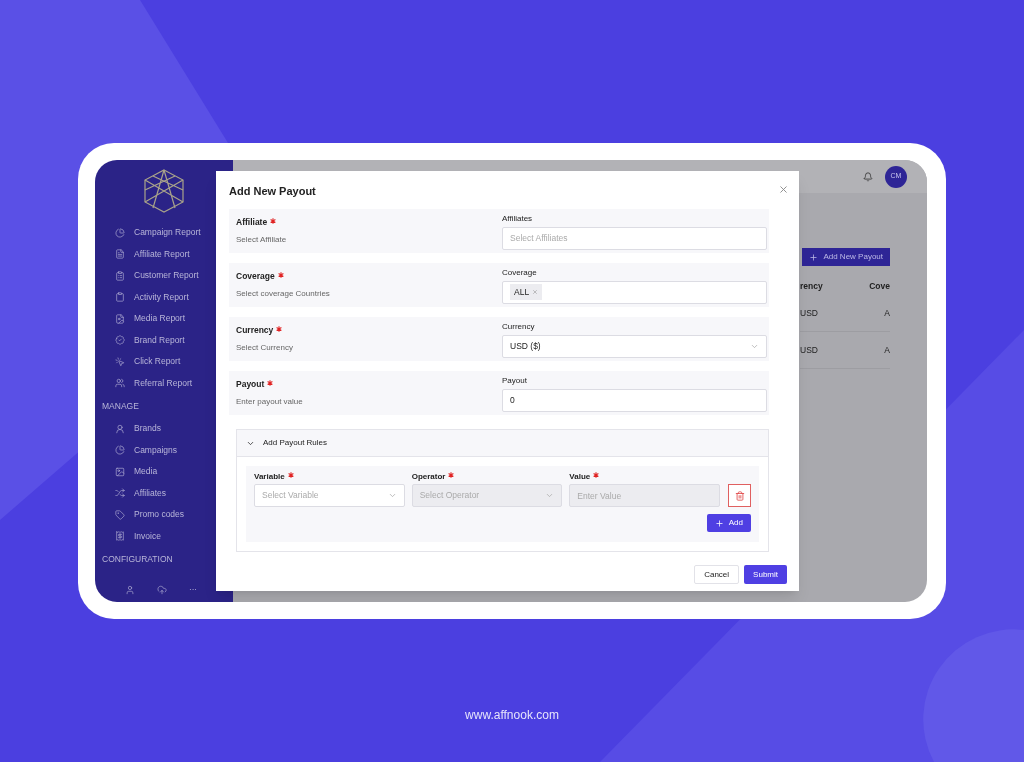  Describe the element at coordinates (783, 189) in the screenshot. I see `close-icon` at that location.